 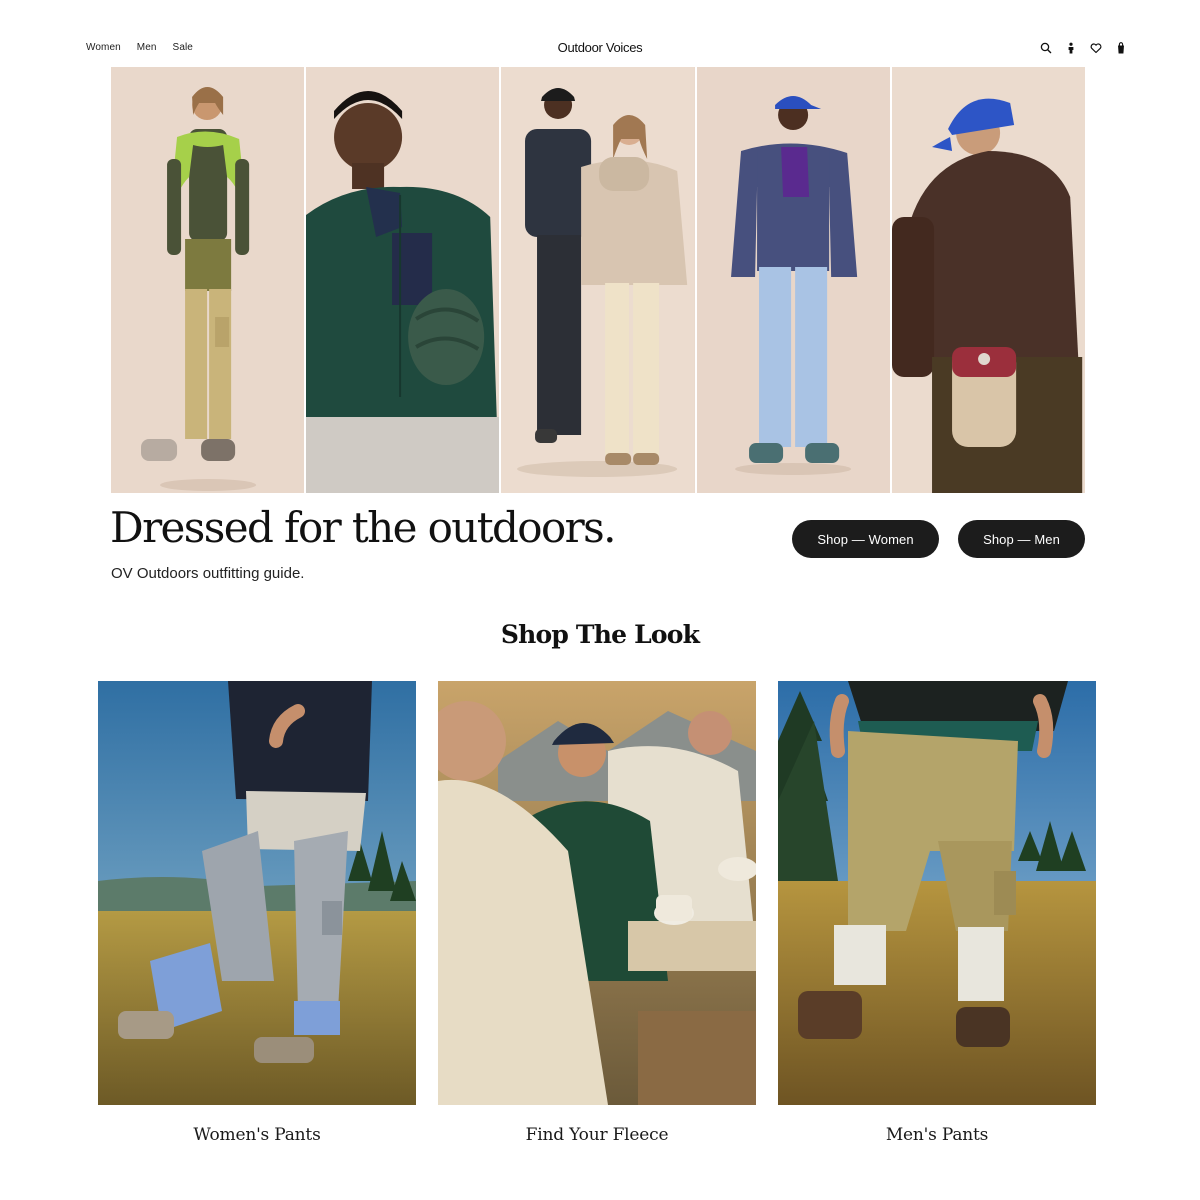 I want to click on hero-photo-man-blue-cap, so click(x=793, y=280).